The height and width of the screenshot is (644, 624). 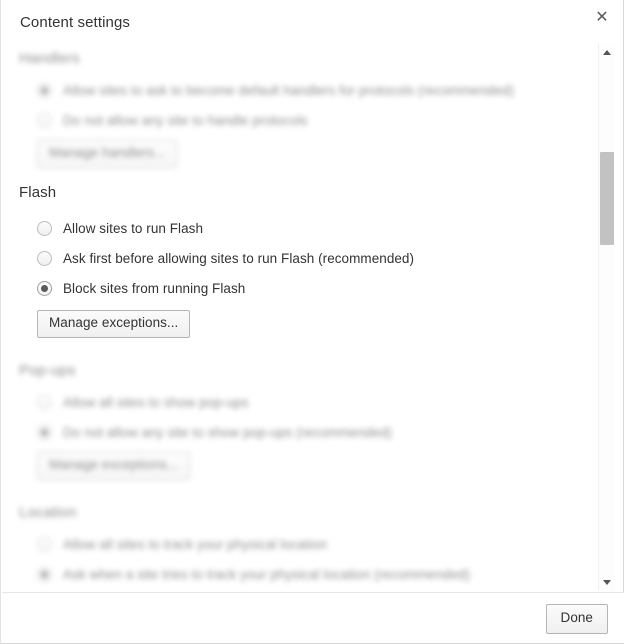 I want to click on section-title-popups: Pop-ups, so click(x=47, y=370).